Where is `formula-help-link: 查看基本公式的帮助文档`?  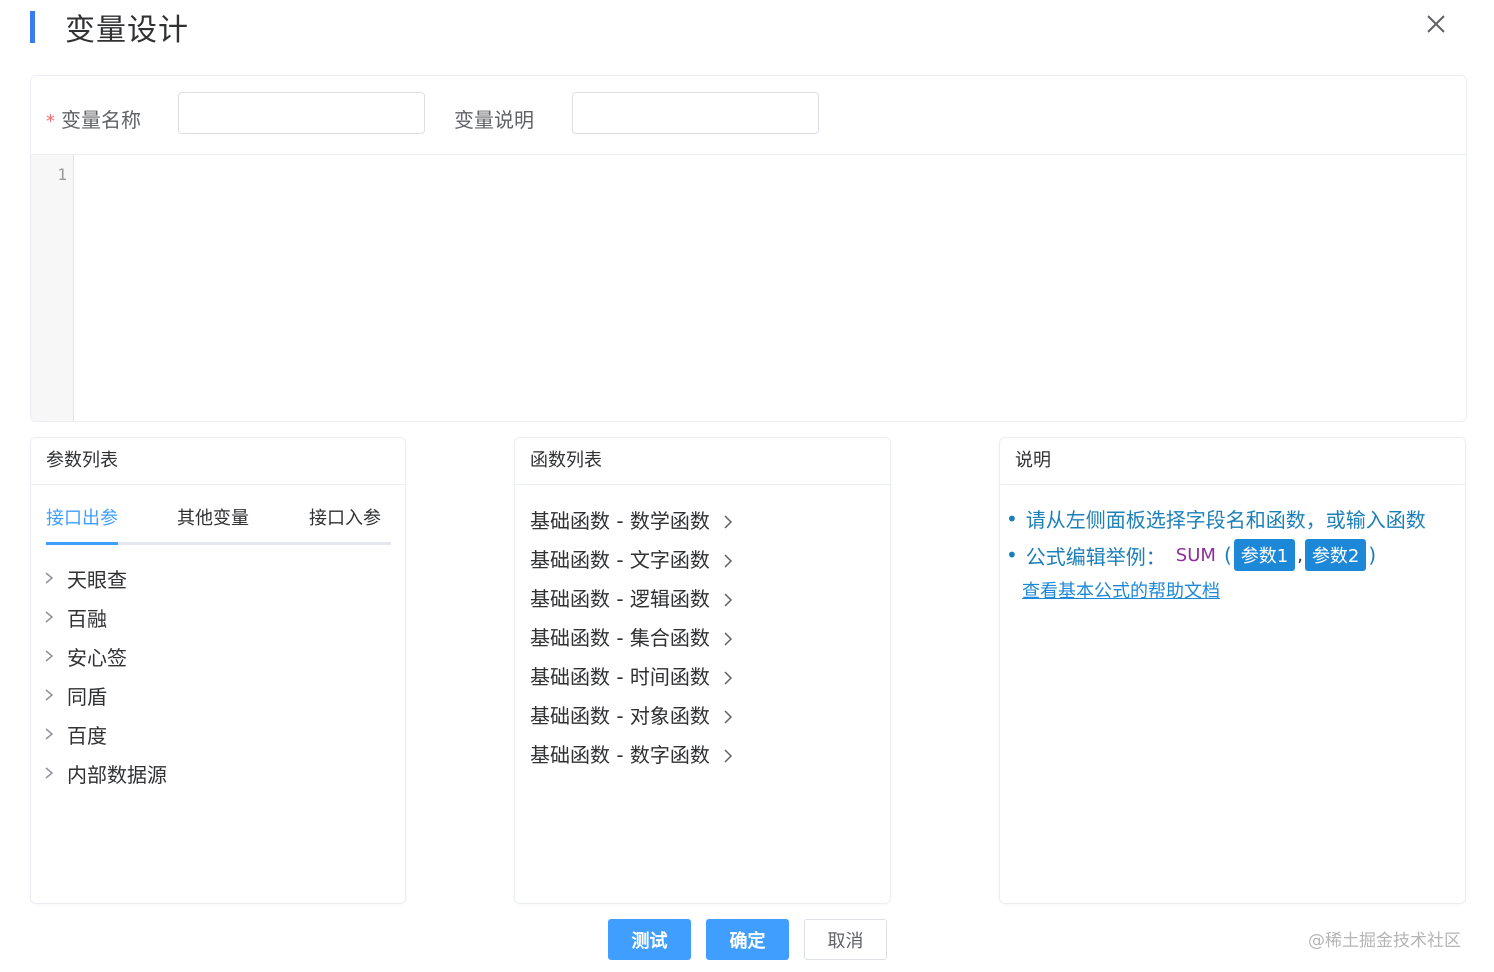
formula-help-link: 查看基本公式的帮助文档 is located at coordinates (1121, 590).